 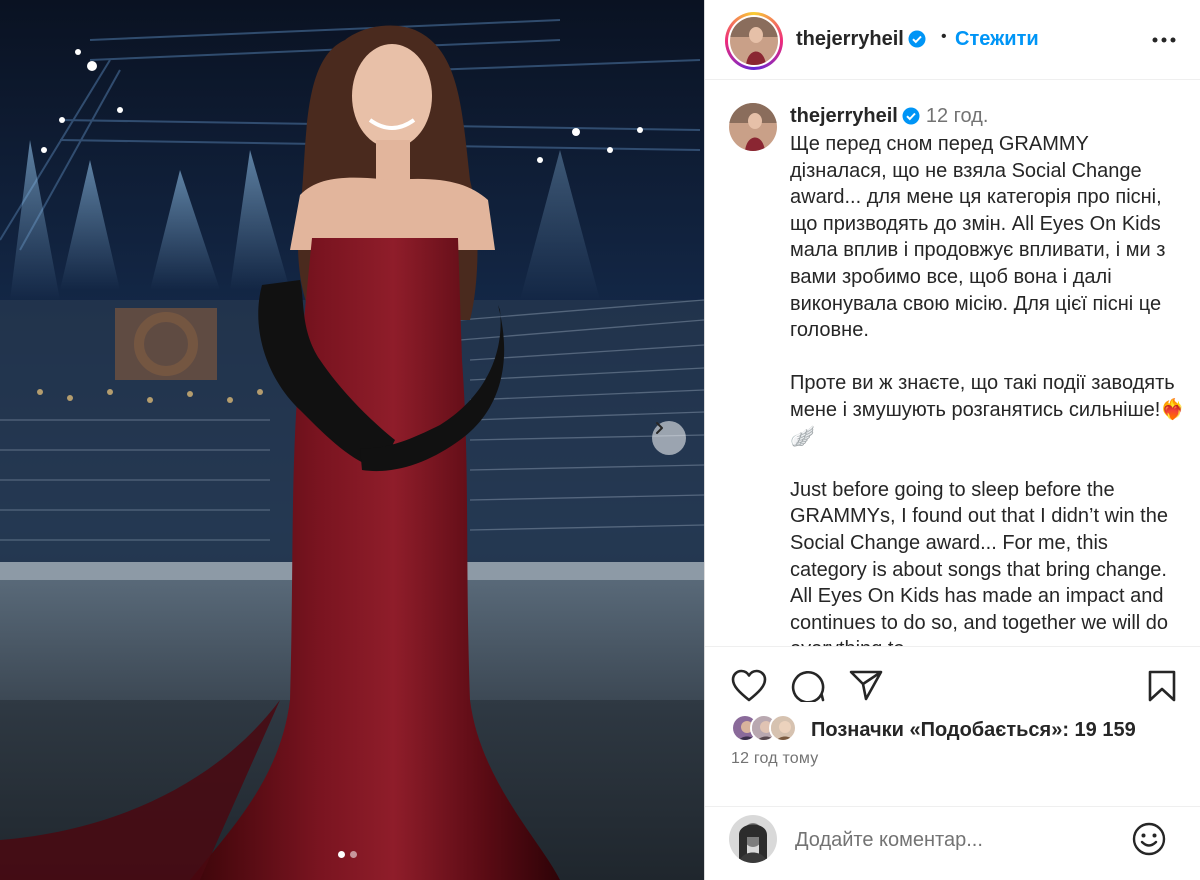 What do you see at coordinates (957, 116) in the screenshot?
I see `caption-timestamp: 12 год.` at bounding box center [957, 116].